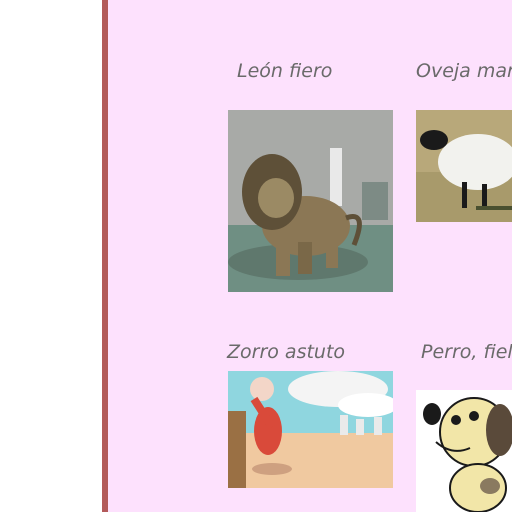 The height and width of the screenshot is (512, 512). Describe the element at coordinates (464, 451) in the screenshot. I see `dog-image` at that location.